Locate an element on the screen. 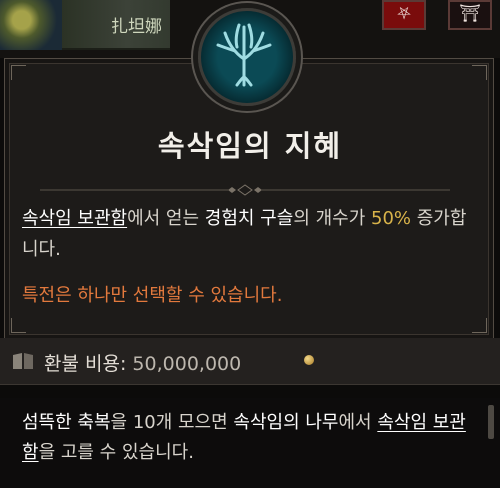 The width and height of the screenshot is (500, 488). gate-slot-button: ⛩ is located at coordinates (470, 15).